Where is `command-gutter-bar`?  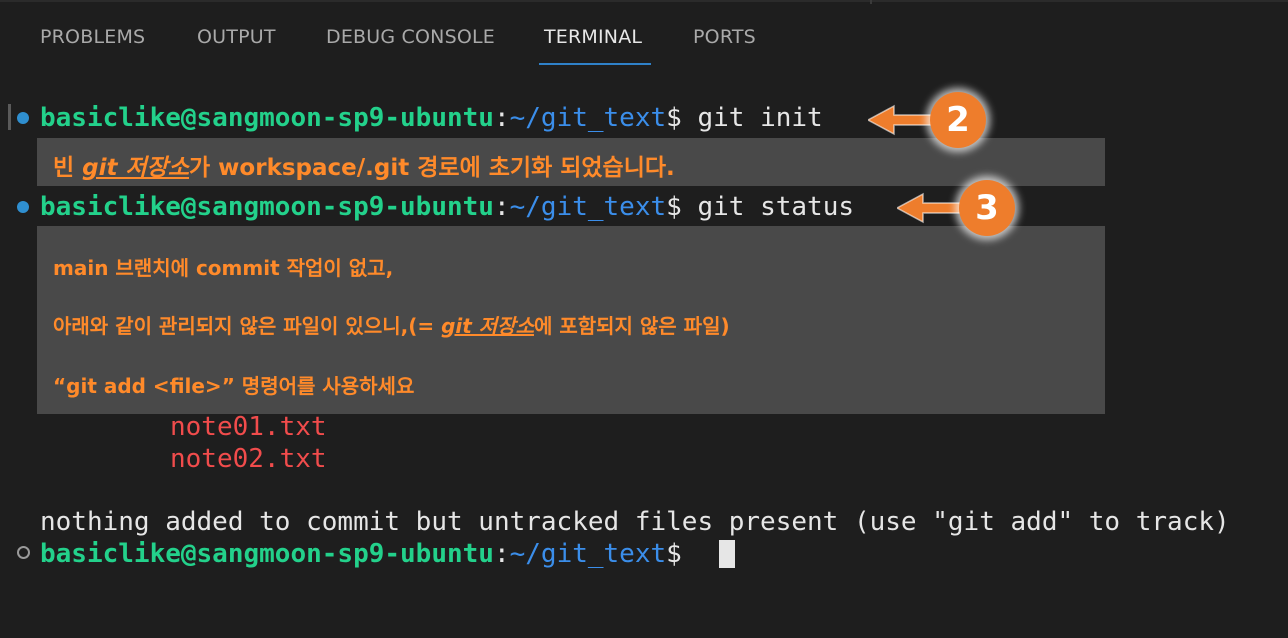 command-gutter-bar is located at coordinates (9, 117).